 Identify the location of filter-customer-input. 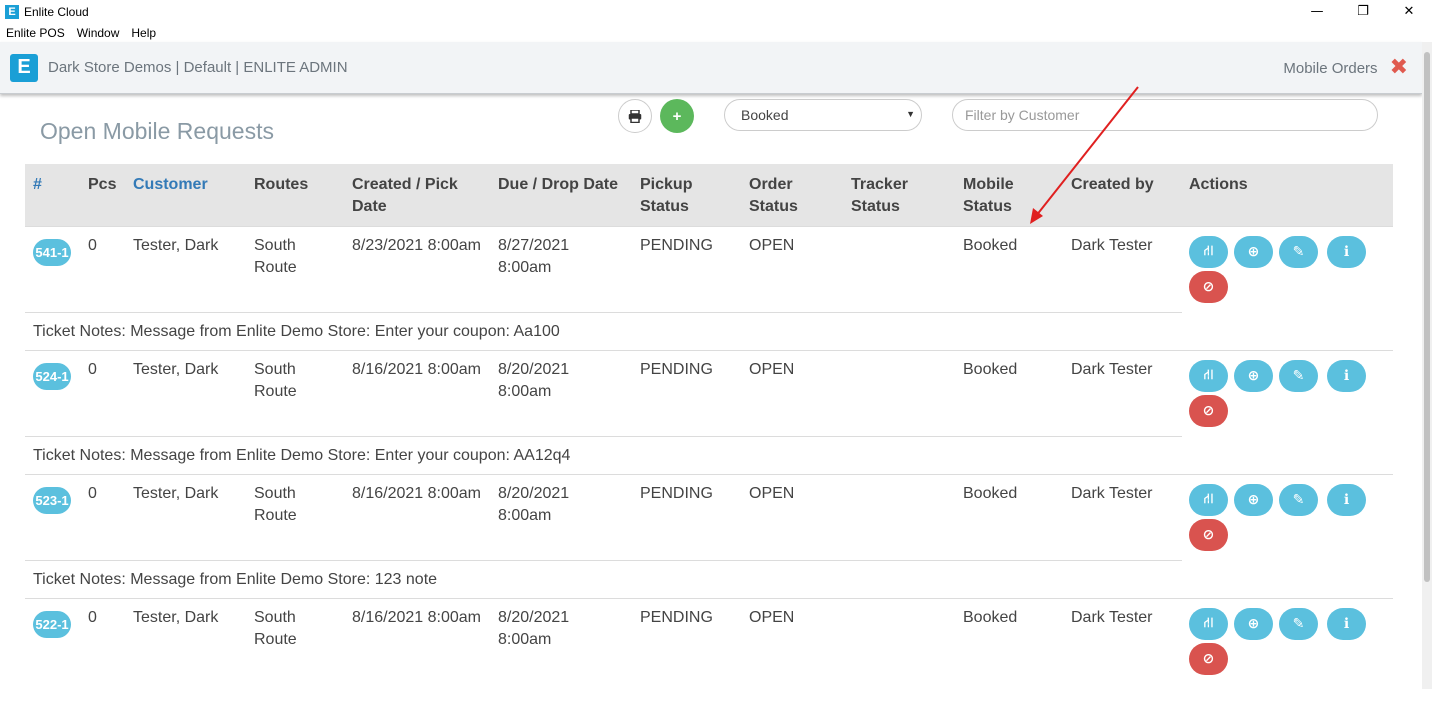
(1165, 115).